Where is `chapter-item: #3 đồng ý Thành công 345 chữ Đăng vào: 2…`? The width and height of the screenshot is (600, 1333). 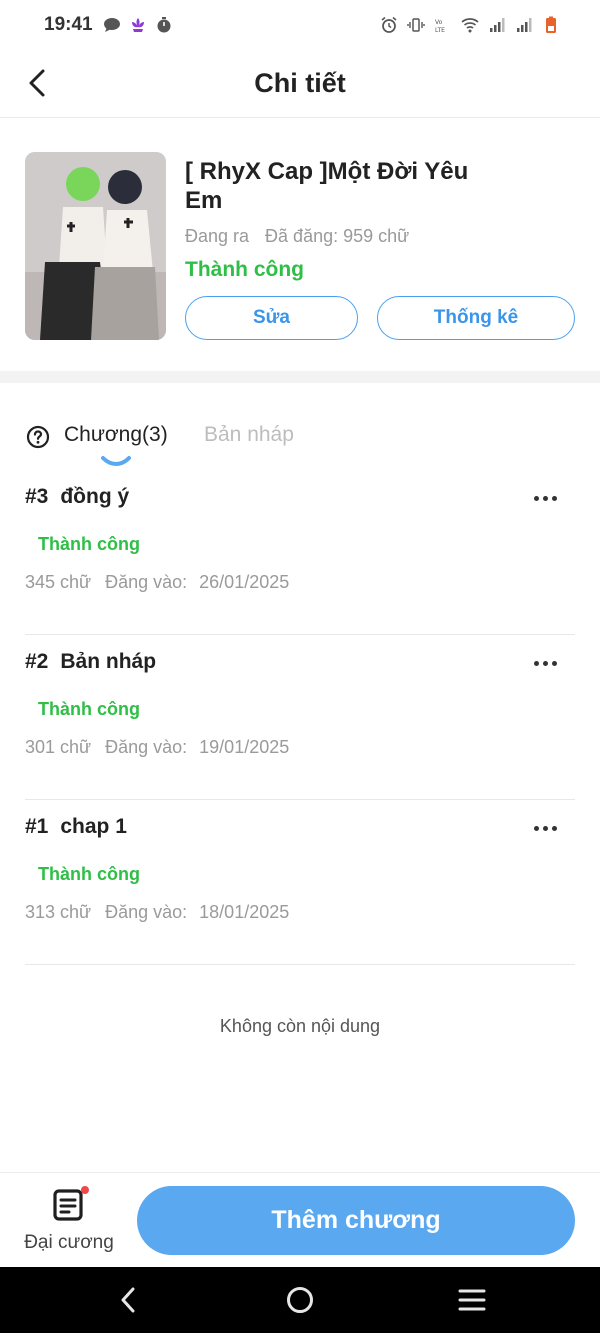
chapter-item: #3 đồng ý Thành công 345 chữ Đăng vào: 2… is located at coordinates (300, 552).